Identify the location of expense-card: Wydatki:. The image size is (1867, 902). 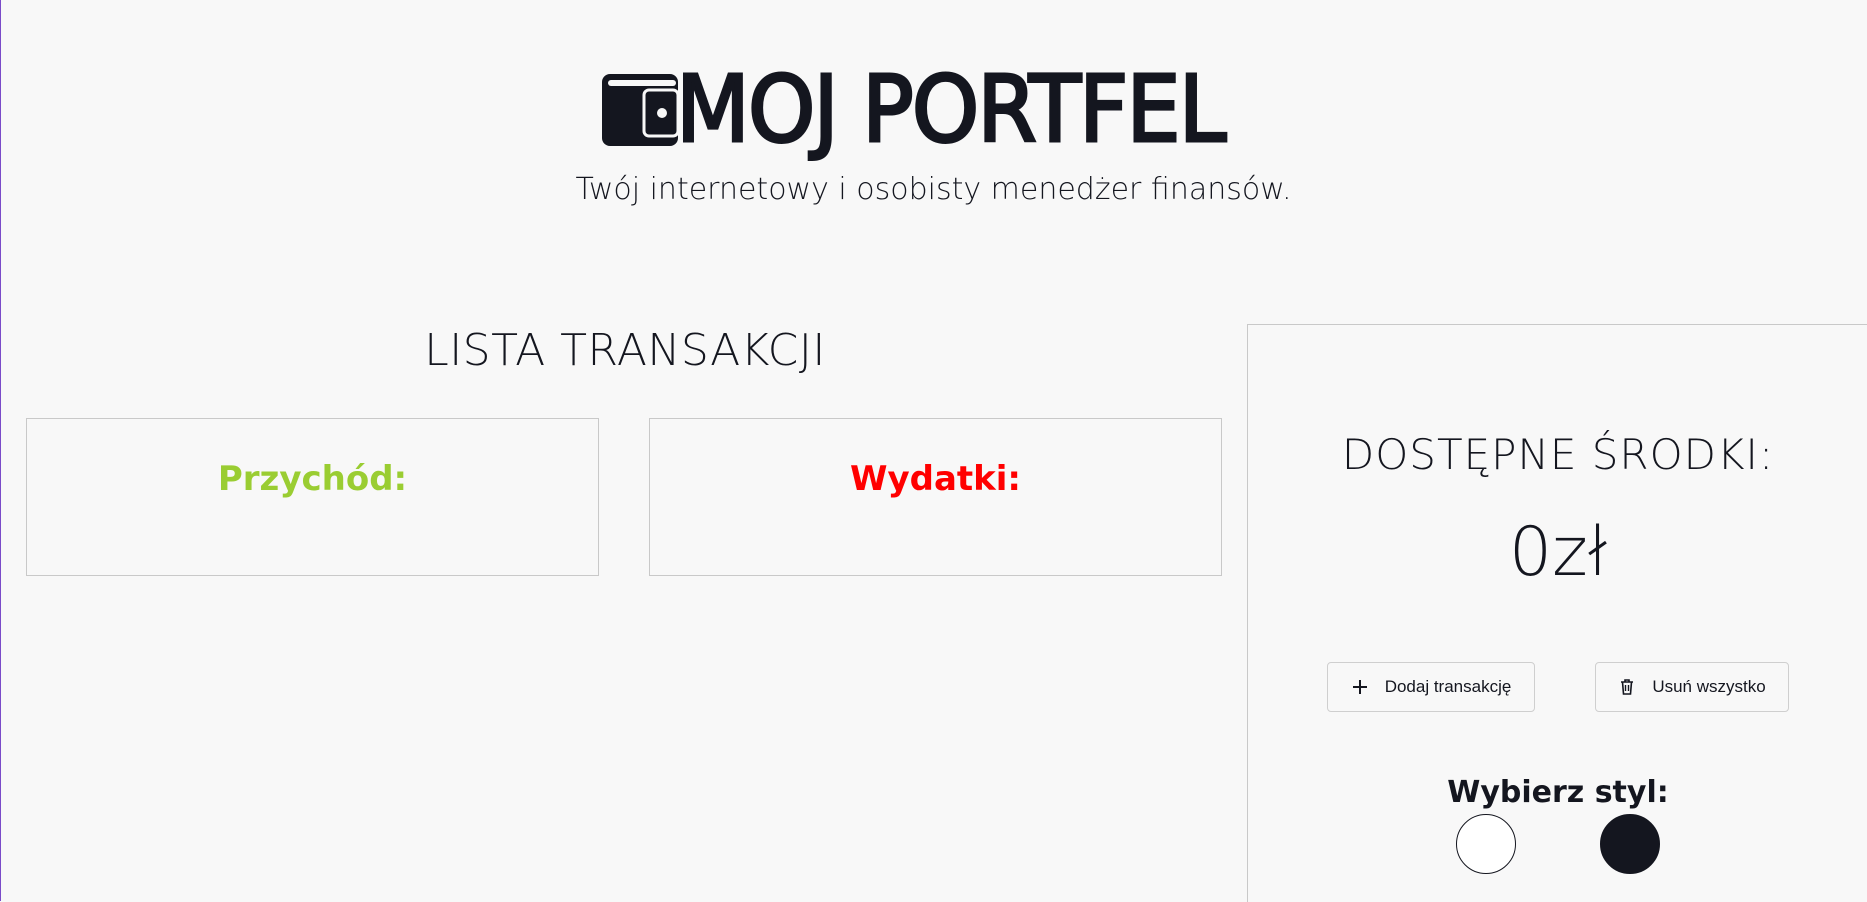
(935, 497).